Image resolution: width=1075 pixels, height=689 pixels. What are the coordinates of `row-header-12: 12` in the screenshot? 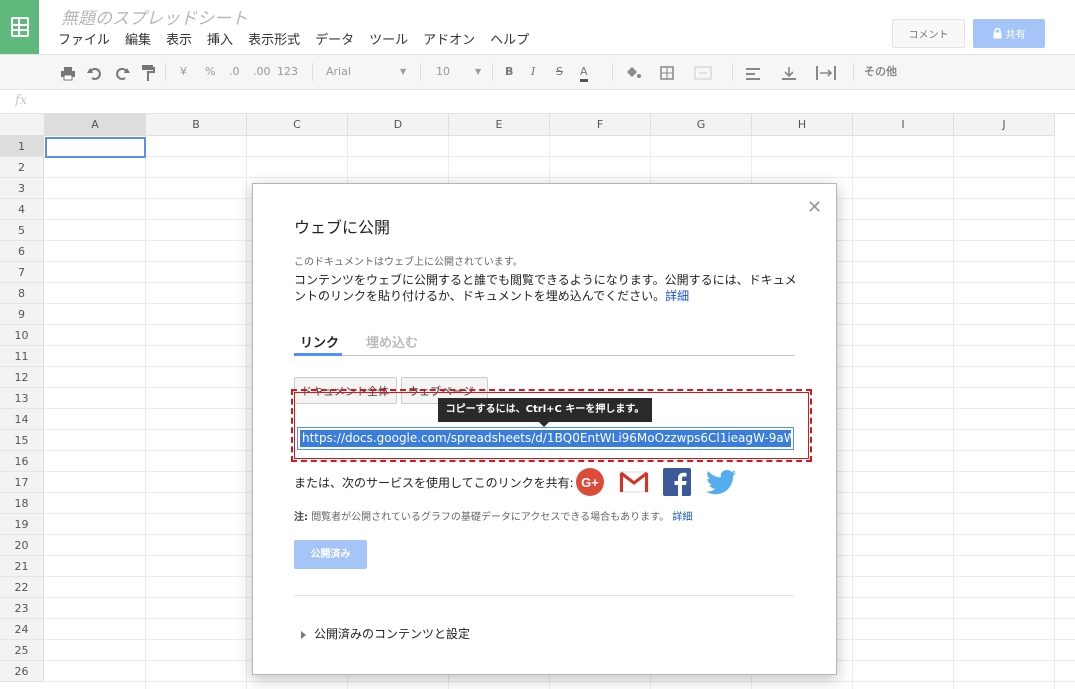 It's located at (22, 377).